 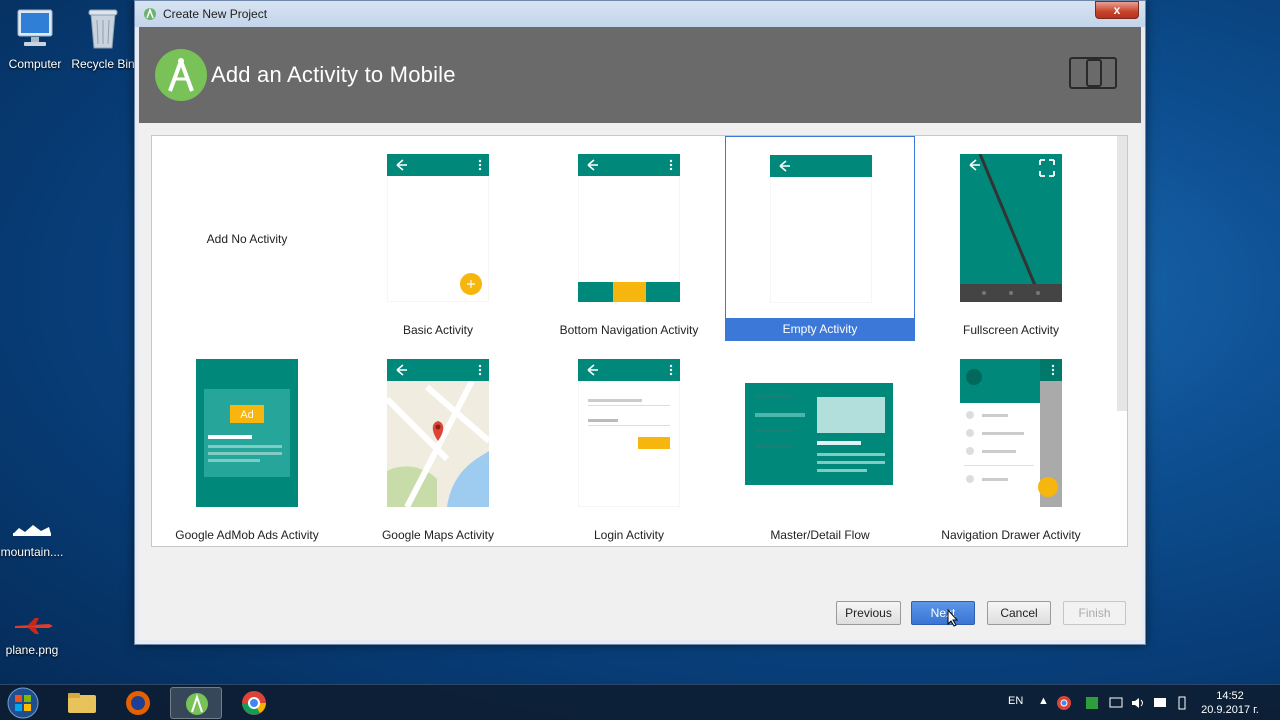 I want to click on taskbar-chrome, so click(x=254, y=703).